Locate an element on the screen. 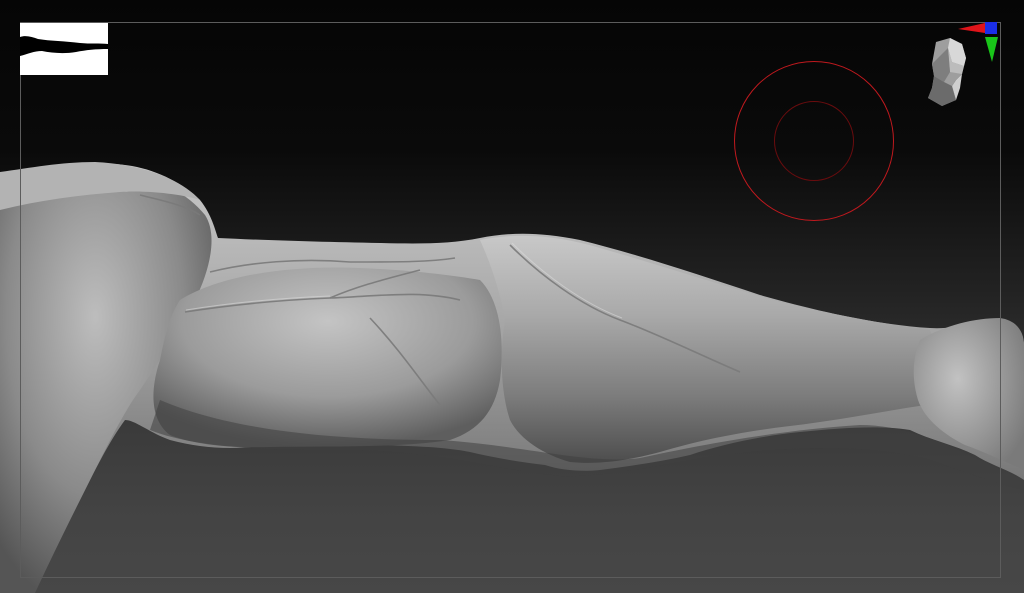 The width and height of the screenshot is (1024, 593). navigator-thumbnail is located at coordinates (64, 49).